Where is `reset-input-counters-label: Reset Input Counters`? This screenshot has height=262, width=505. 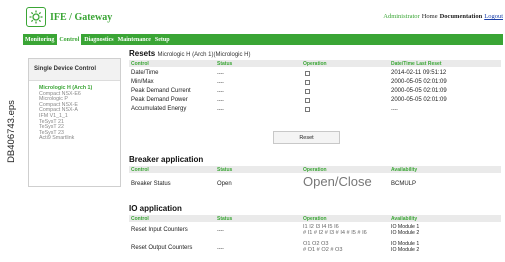 reset-input-counters-label: Reset Input Counters is located at coordinates (159, 230).